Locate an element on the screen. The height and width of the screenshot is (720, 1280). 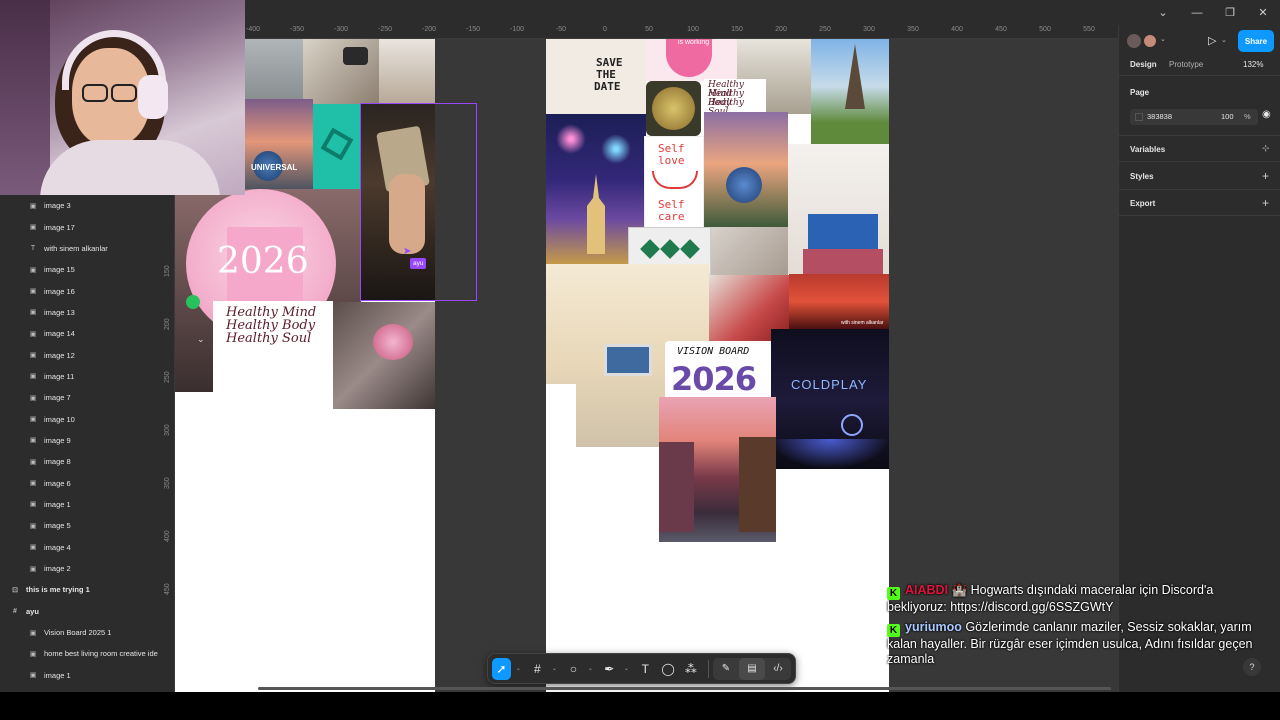
layer-item: ▣ image 13 is located at coordinates (80, 312).